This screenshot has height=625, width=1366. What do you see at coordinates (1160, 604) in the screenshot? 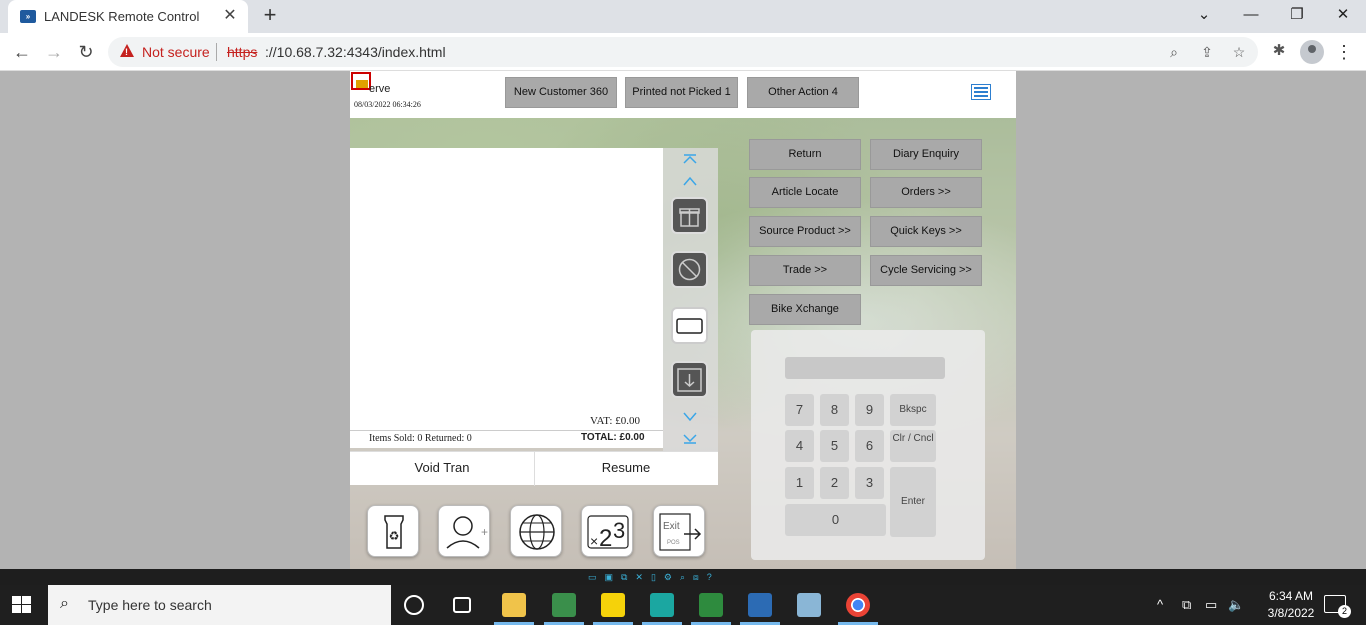
I see `show-hidden-icons: ^` at bounding box center [1160, 604].